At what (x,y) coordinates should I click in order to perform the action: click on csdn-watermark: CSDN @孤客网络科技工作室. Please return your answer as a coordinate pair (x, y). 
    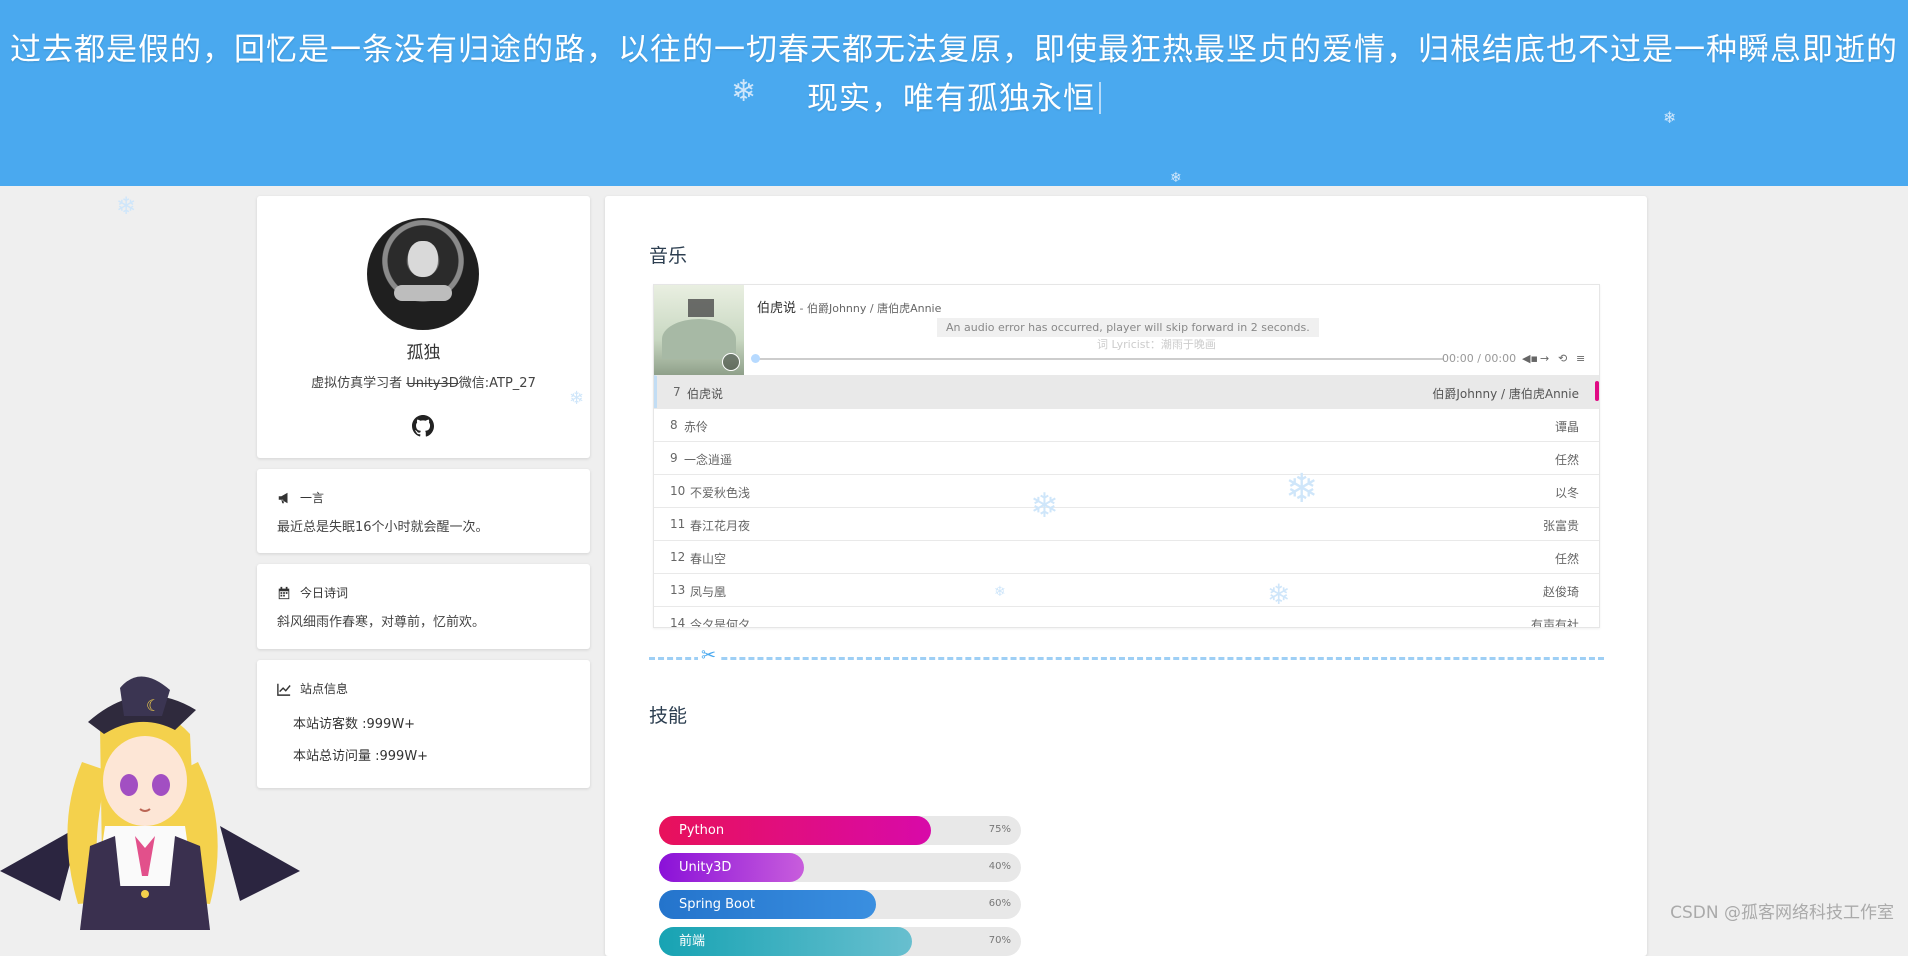
    Looking at the image, I should click on (1782, 913).